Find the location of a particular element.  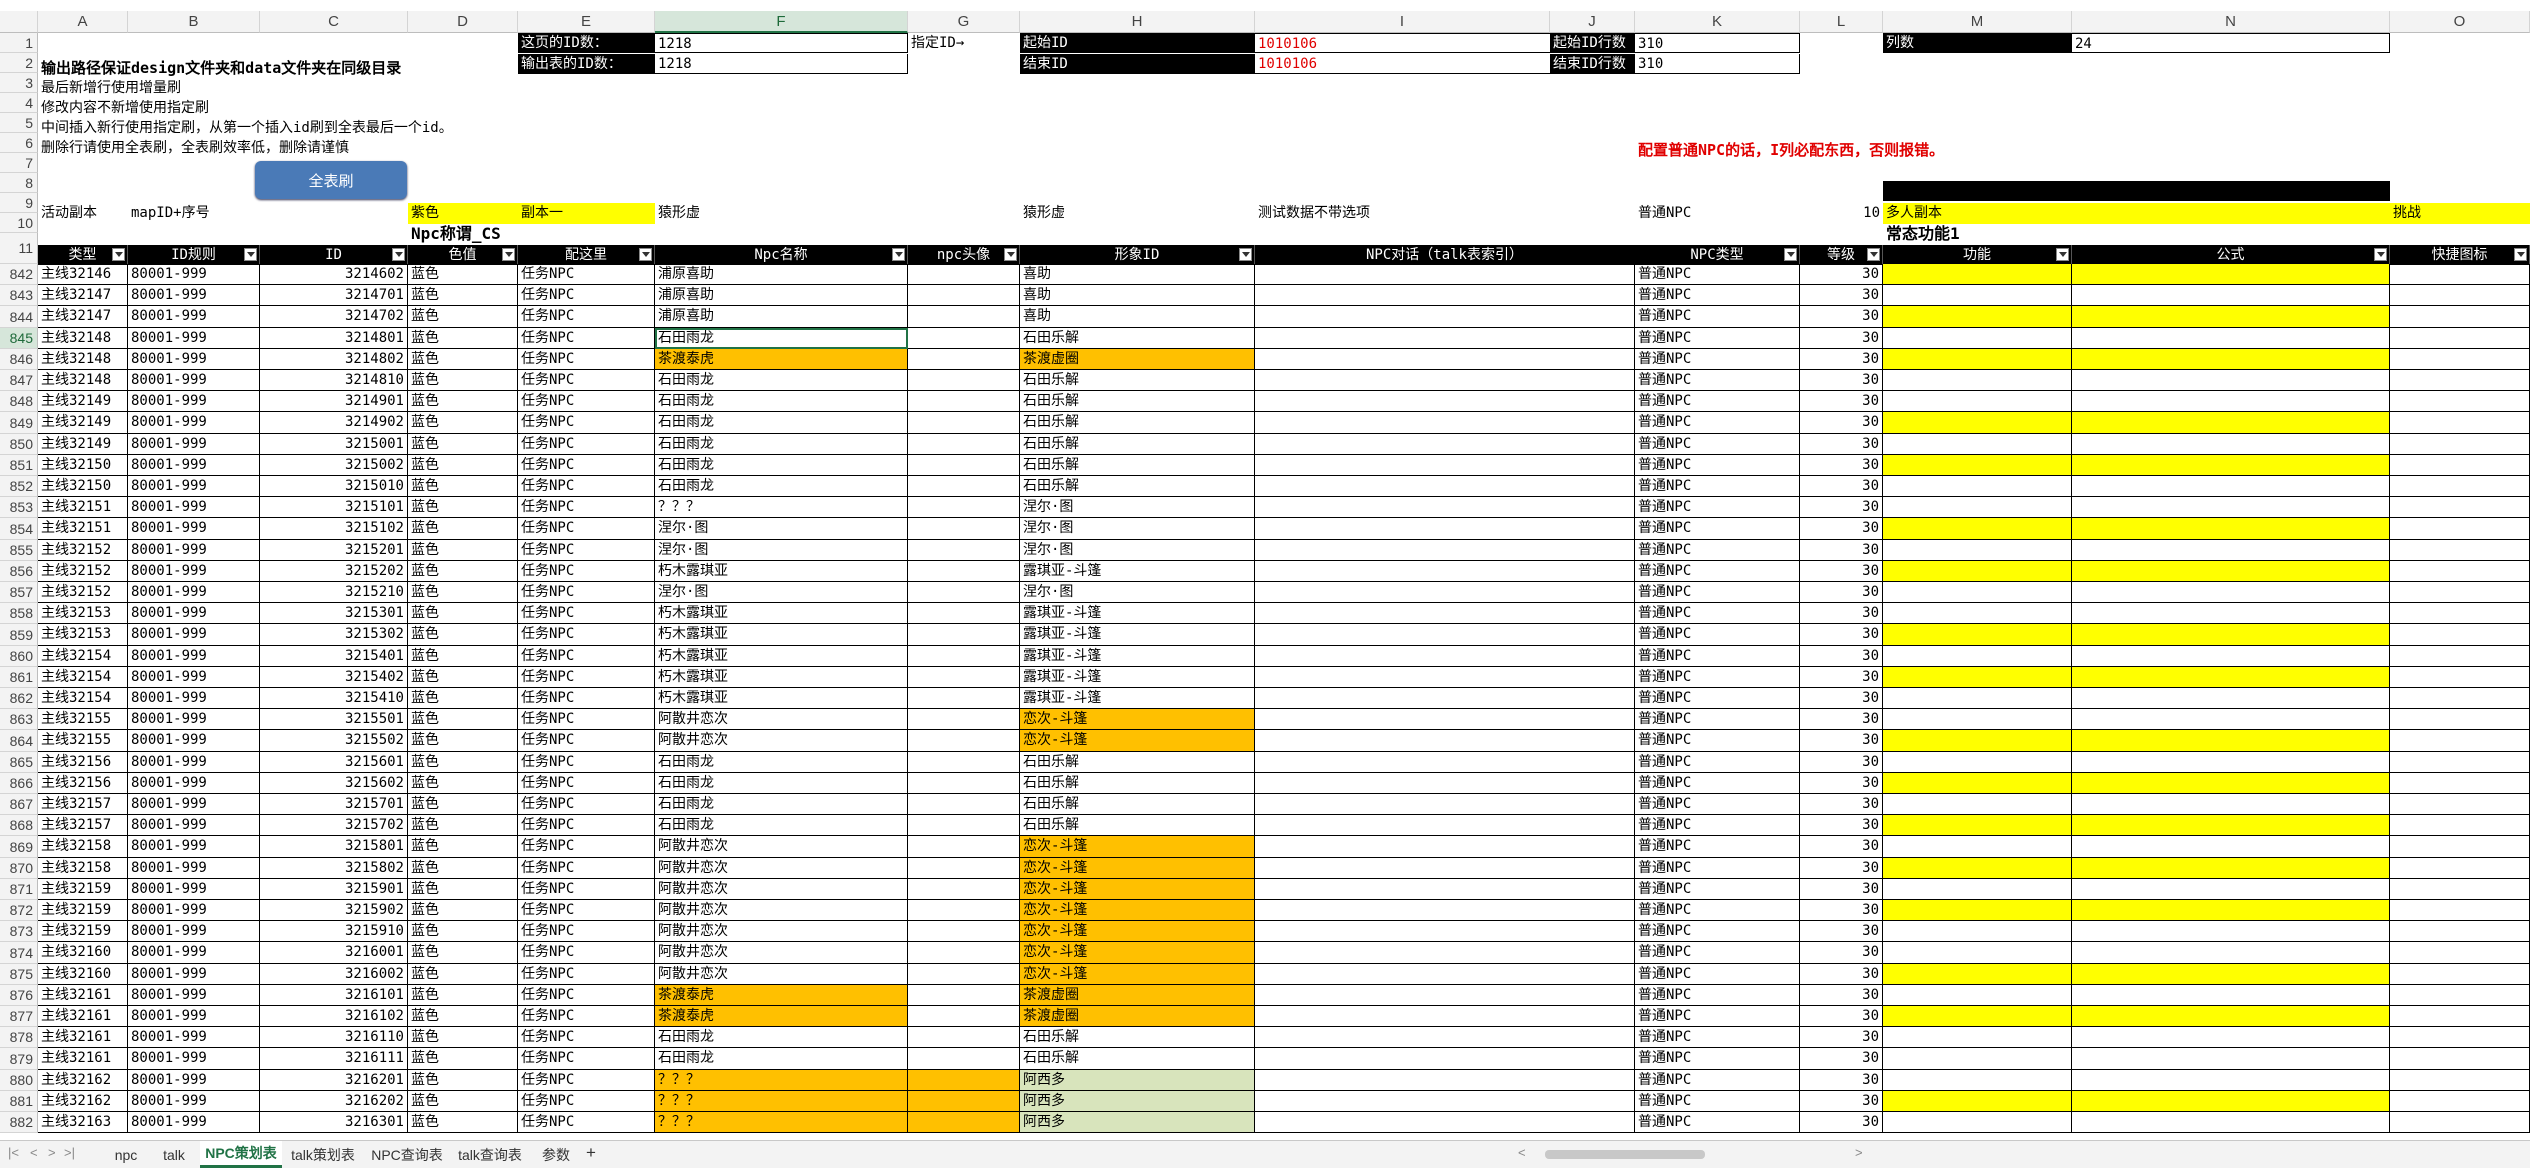

row-header: 850 is located at coordinates (19, 444).